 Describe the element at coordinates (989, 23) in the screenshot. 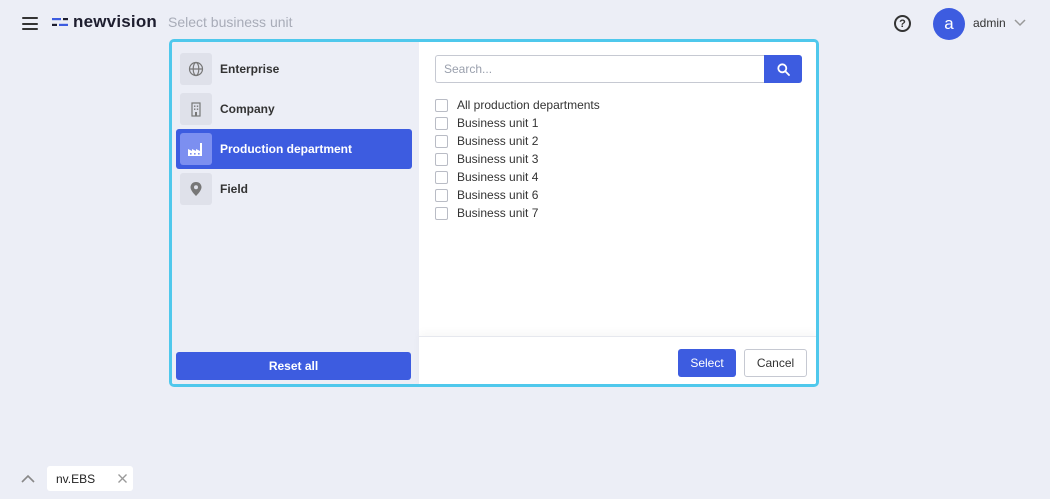

I see `username: admin` at that location.